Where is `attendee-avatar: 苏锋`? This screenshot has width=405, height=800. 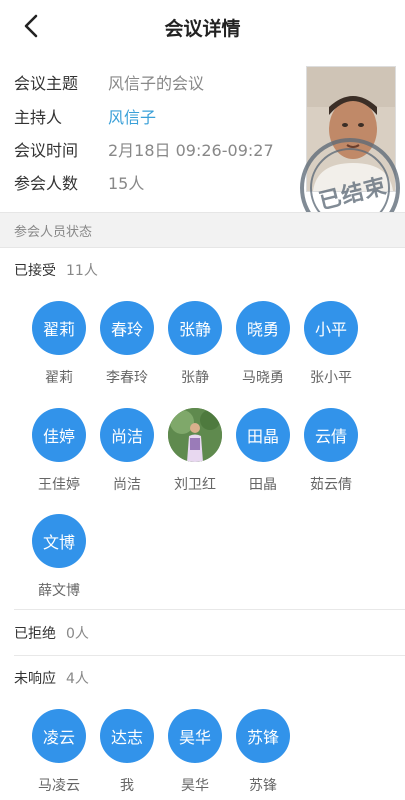 attendee-avatar: 苏锋 is located at coordinates (263, 736).